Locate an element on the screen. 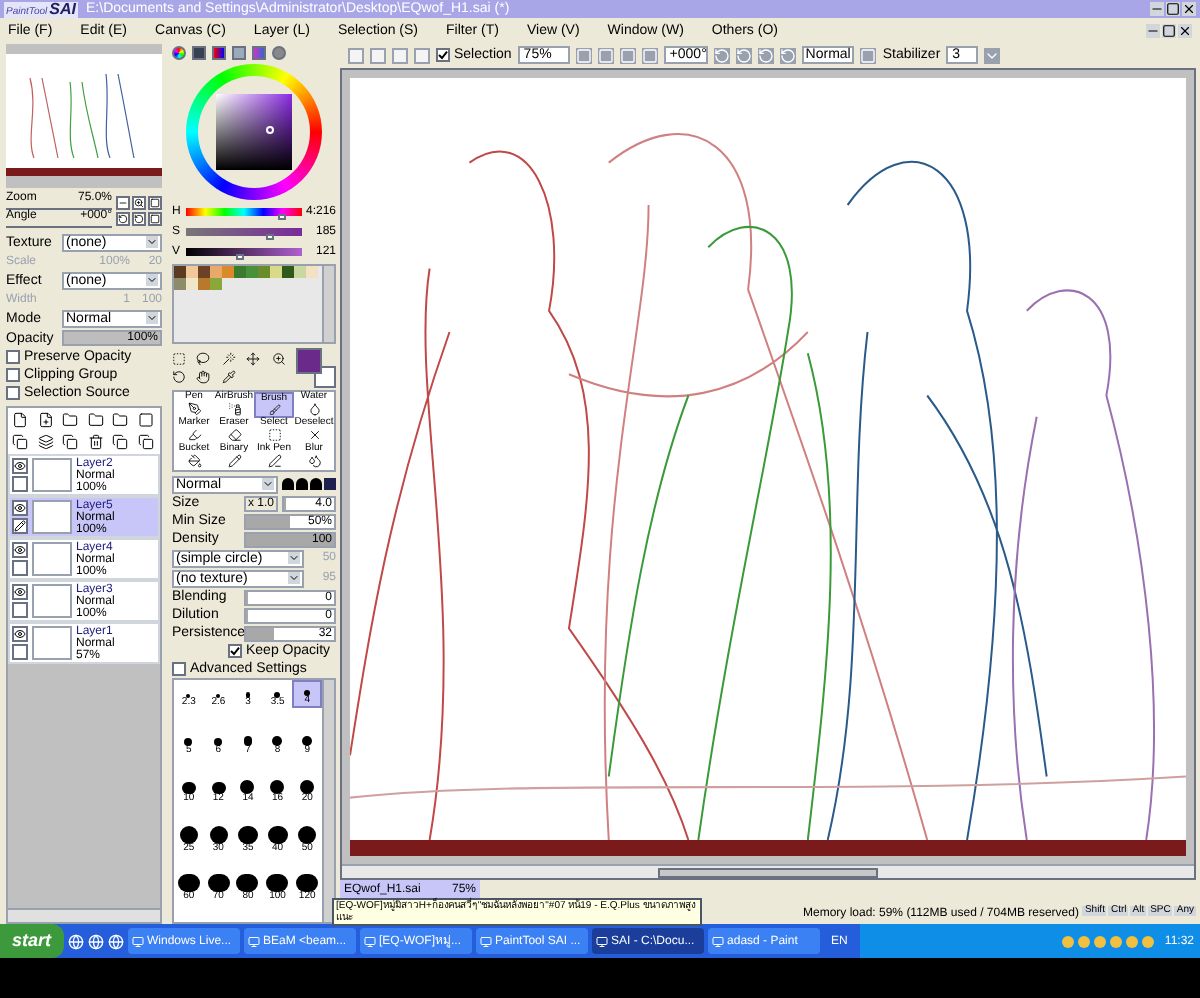 The image size is (1200, 998). current-color is located at coordinates (309, 361).